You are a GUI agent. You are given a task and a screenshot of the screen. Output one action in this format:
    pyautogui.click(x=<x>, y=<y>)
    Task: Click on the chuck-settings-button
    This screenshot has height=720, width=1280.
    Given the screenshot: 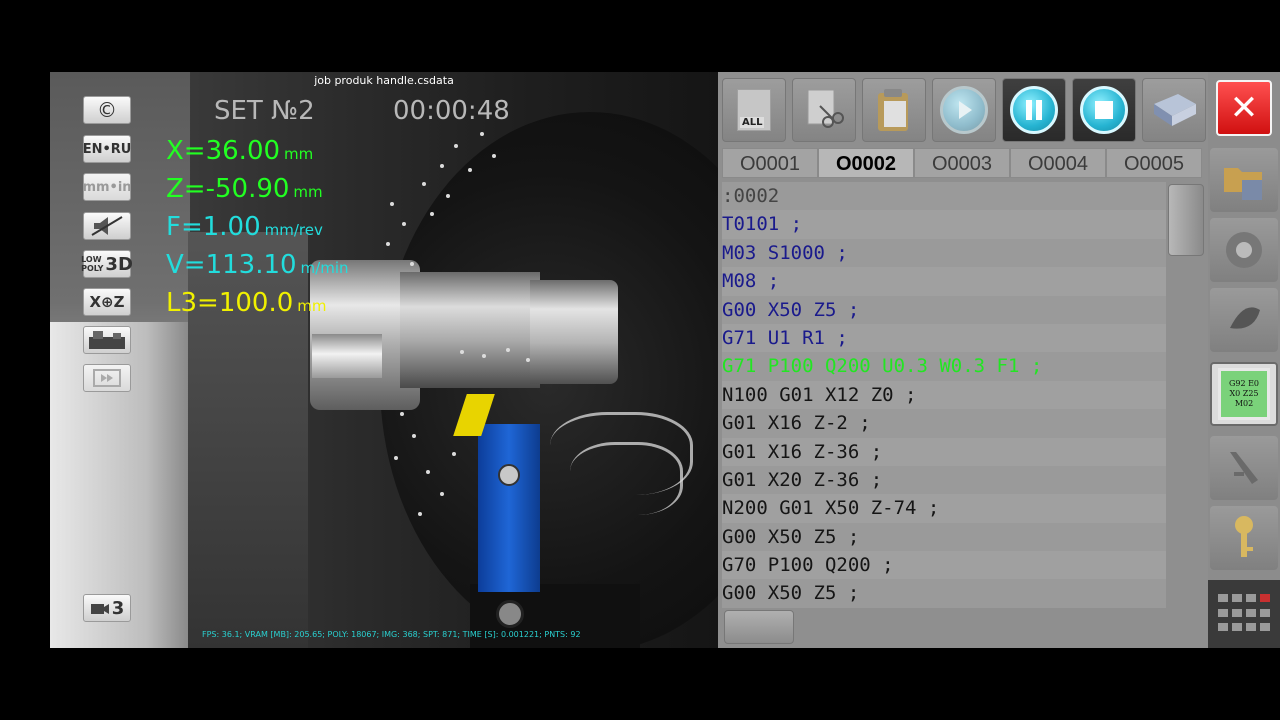 What is the action you would take?
    pyautogui.click(x=1244, y=250)
    